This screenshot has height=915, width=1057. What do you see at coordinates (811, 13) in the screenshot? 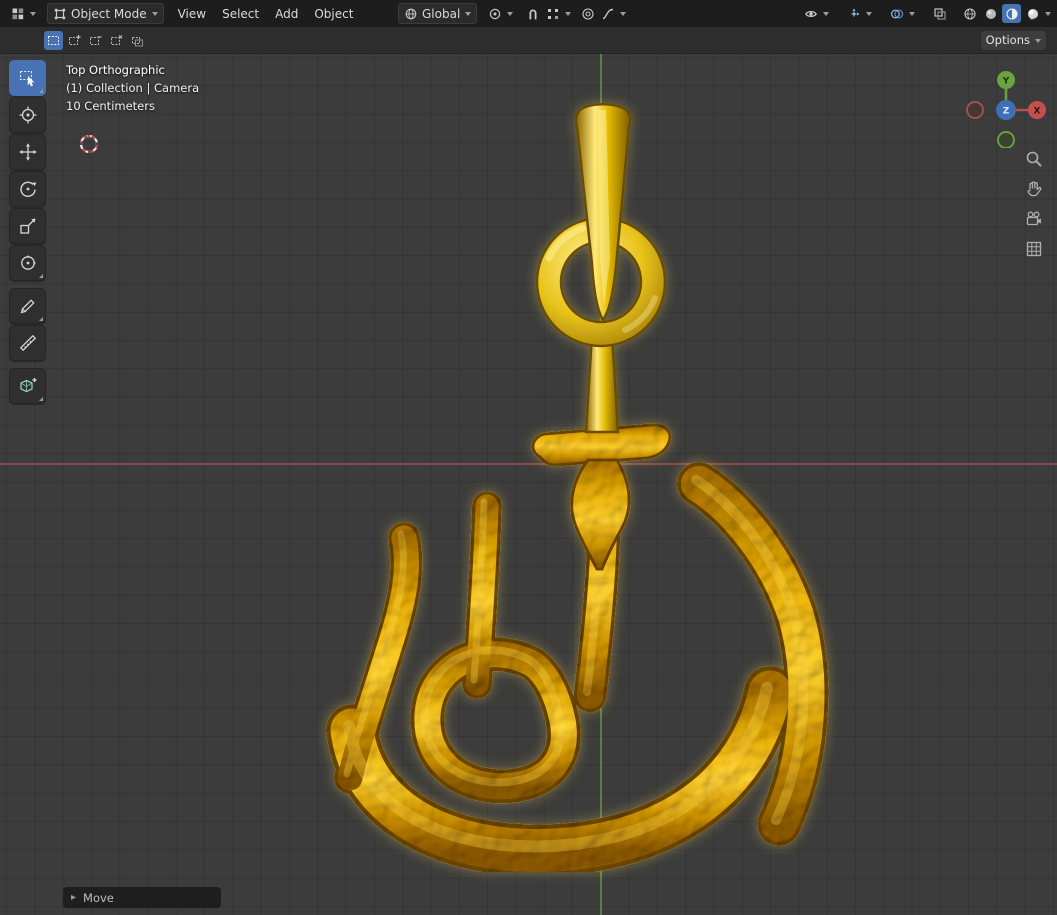
I see `eye-icon` at bounding box center [811, 13].